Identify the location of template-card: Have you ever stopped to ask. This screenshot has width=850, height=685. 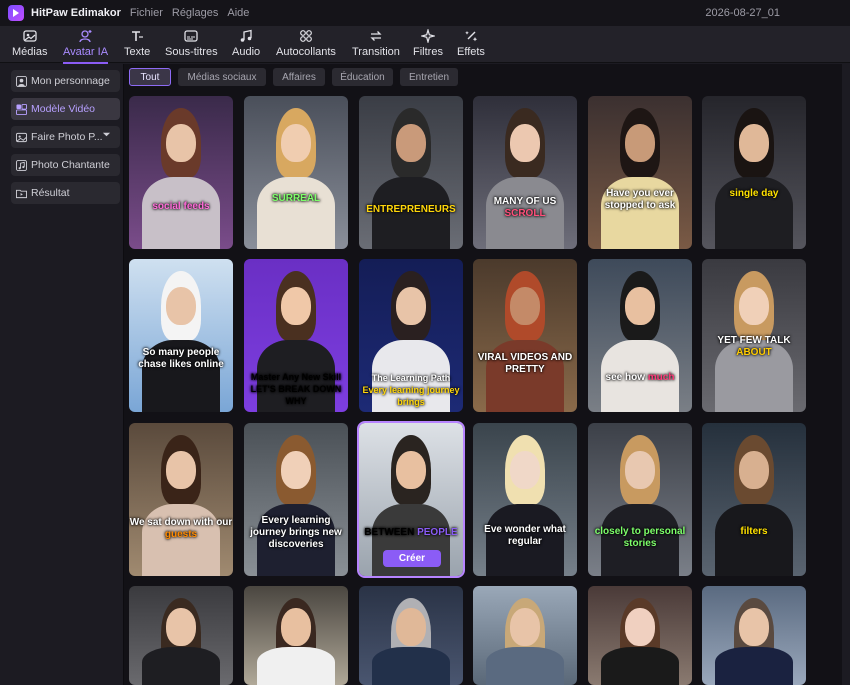
(640, 172).